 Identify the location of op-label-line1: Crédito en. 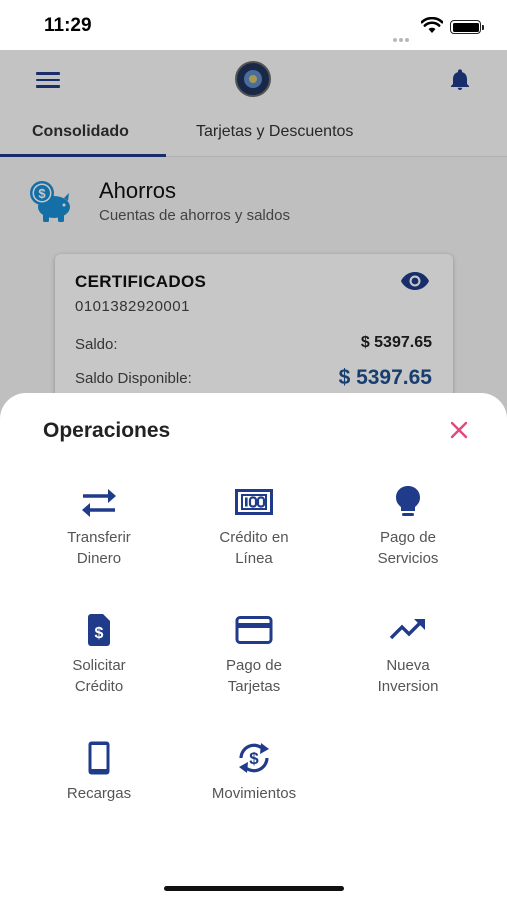
(254, 537).